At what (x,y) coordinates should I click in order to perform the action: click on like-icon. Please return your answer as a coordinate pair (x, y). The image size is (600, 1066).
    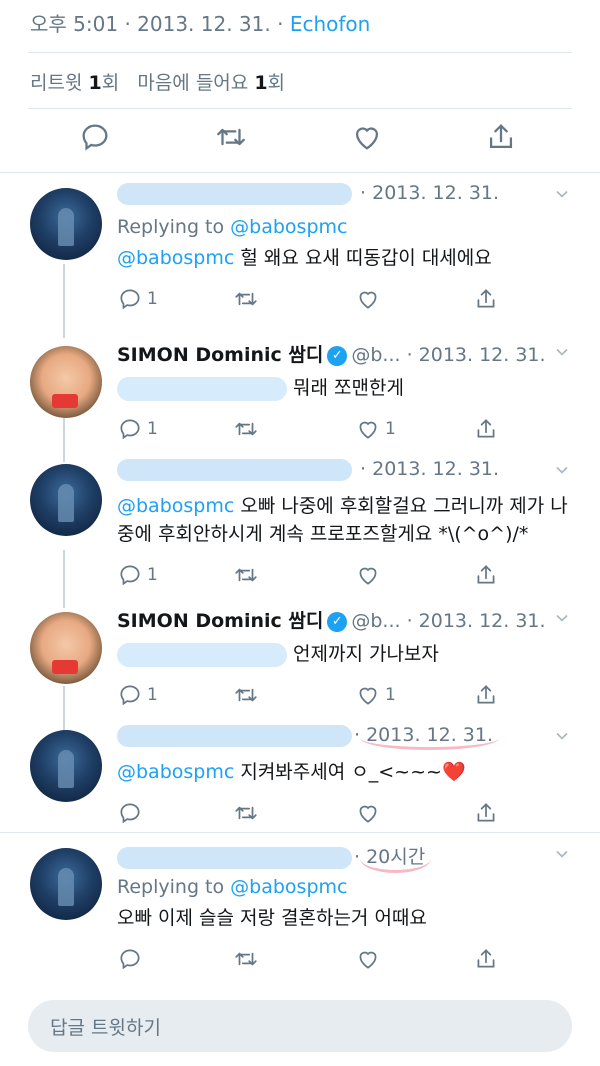
    Looking at the image, I should click on (368, 696).